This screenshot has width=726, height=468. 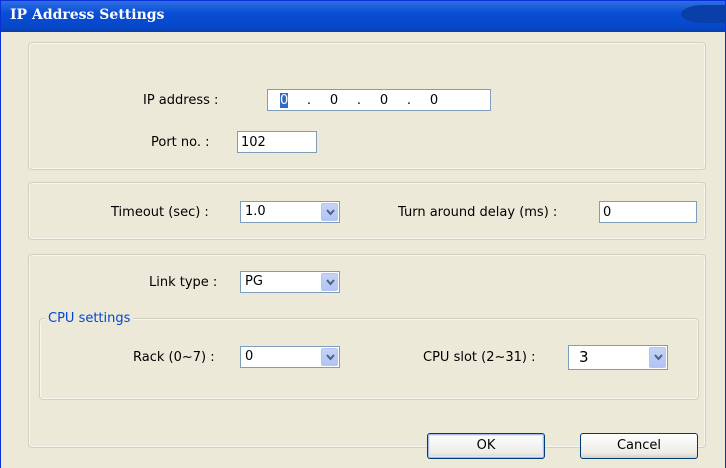 I want to click on port-input, so click(x=277, y=142).